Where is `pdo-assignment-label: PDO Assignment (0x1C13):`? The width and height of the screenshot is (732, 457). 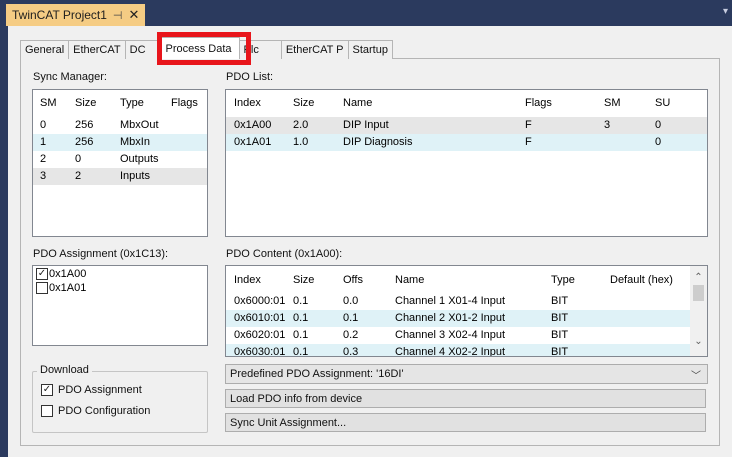
pdo-assignment-label: PDO Assignment (0x1C13): is located at coordinates (101, 254).